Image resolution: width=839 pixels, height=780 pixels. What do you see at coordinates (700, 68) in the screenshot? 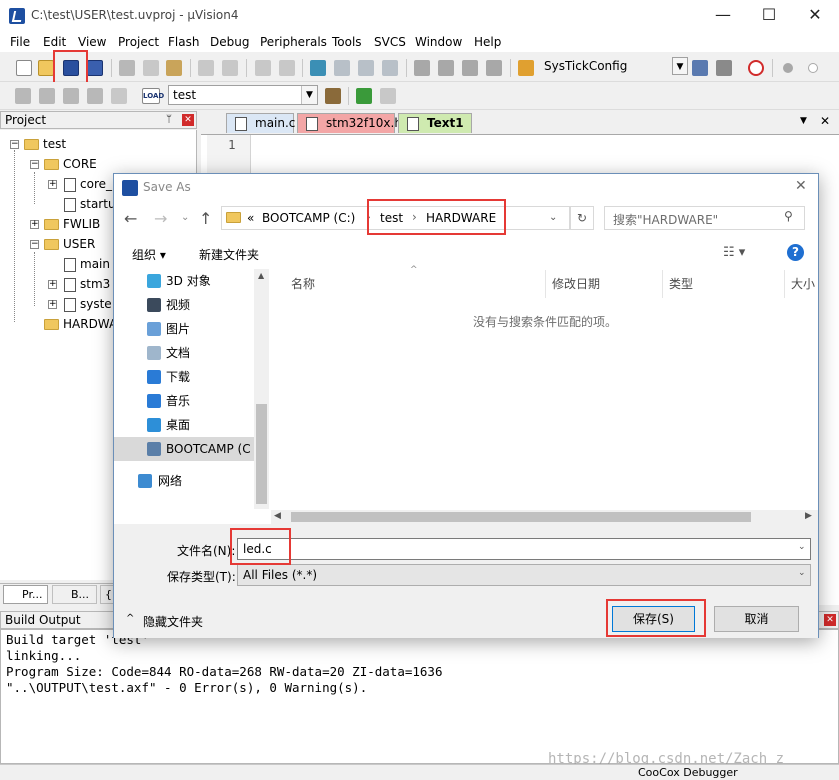
I see `find-icon` at bounding box center [700, 68].